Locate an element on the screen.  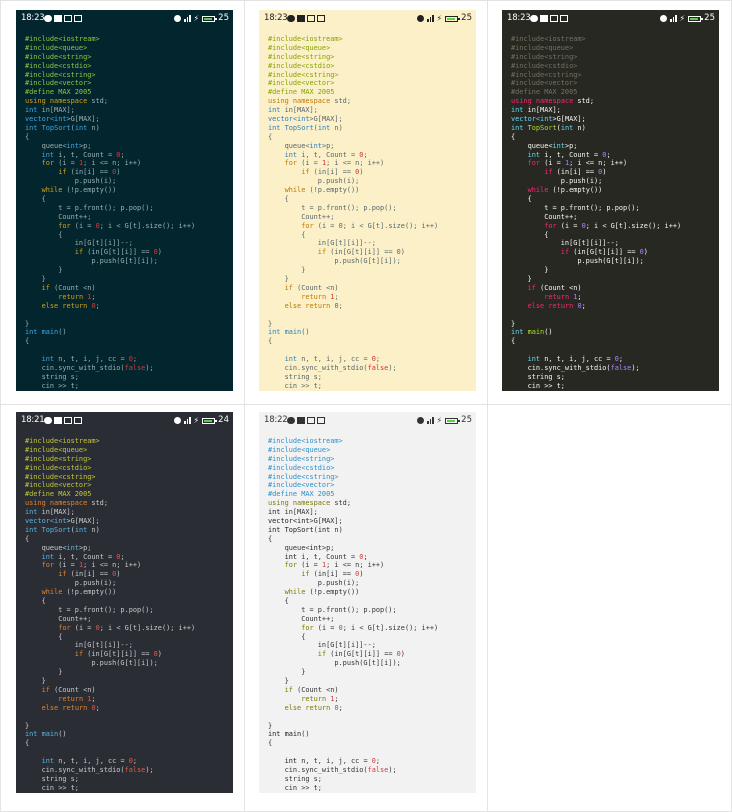
code-token: >p; is located at coordinates (85, 547).